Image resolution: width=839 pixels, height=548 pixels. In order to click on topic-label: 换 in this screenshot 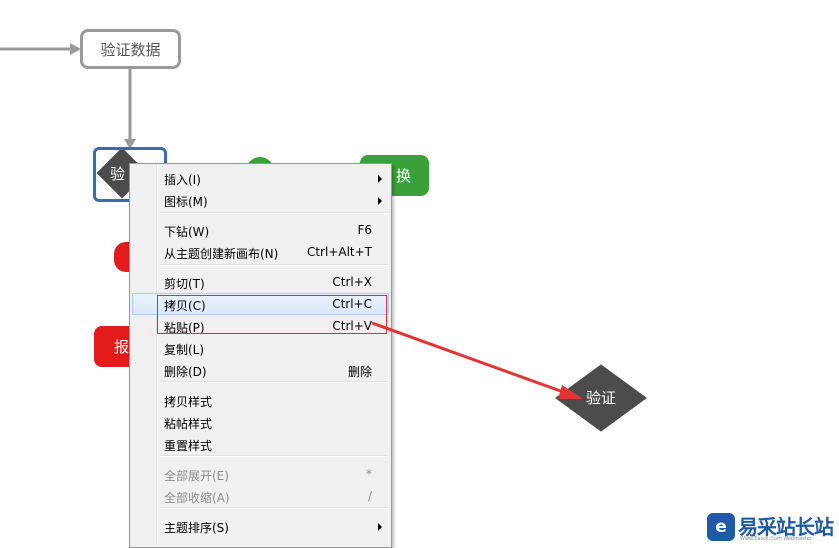, I will do `click(403, 176)`.